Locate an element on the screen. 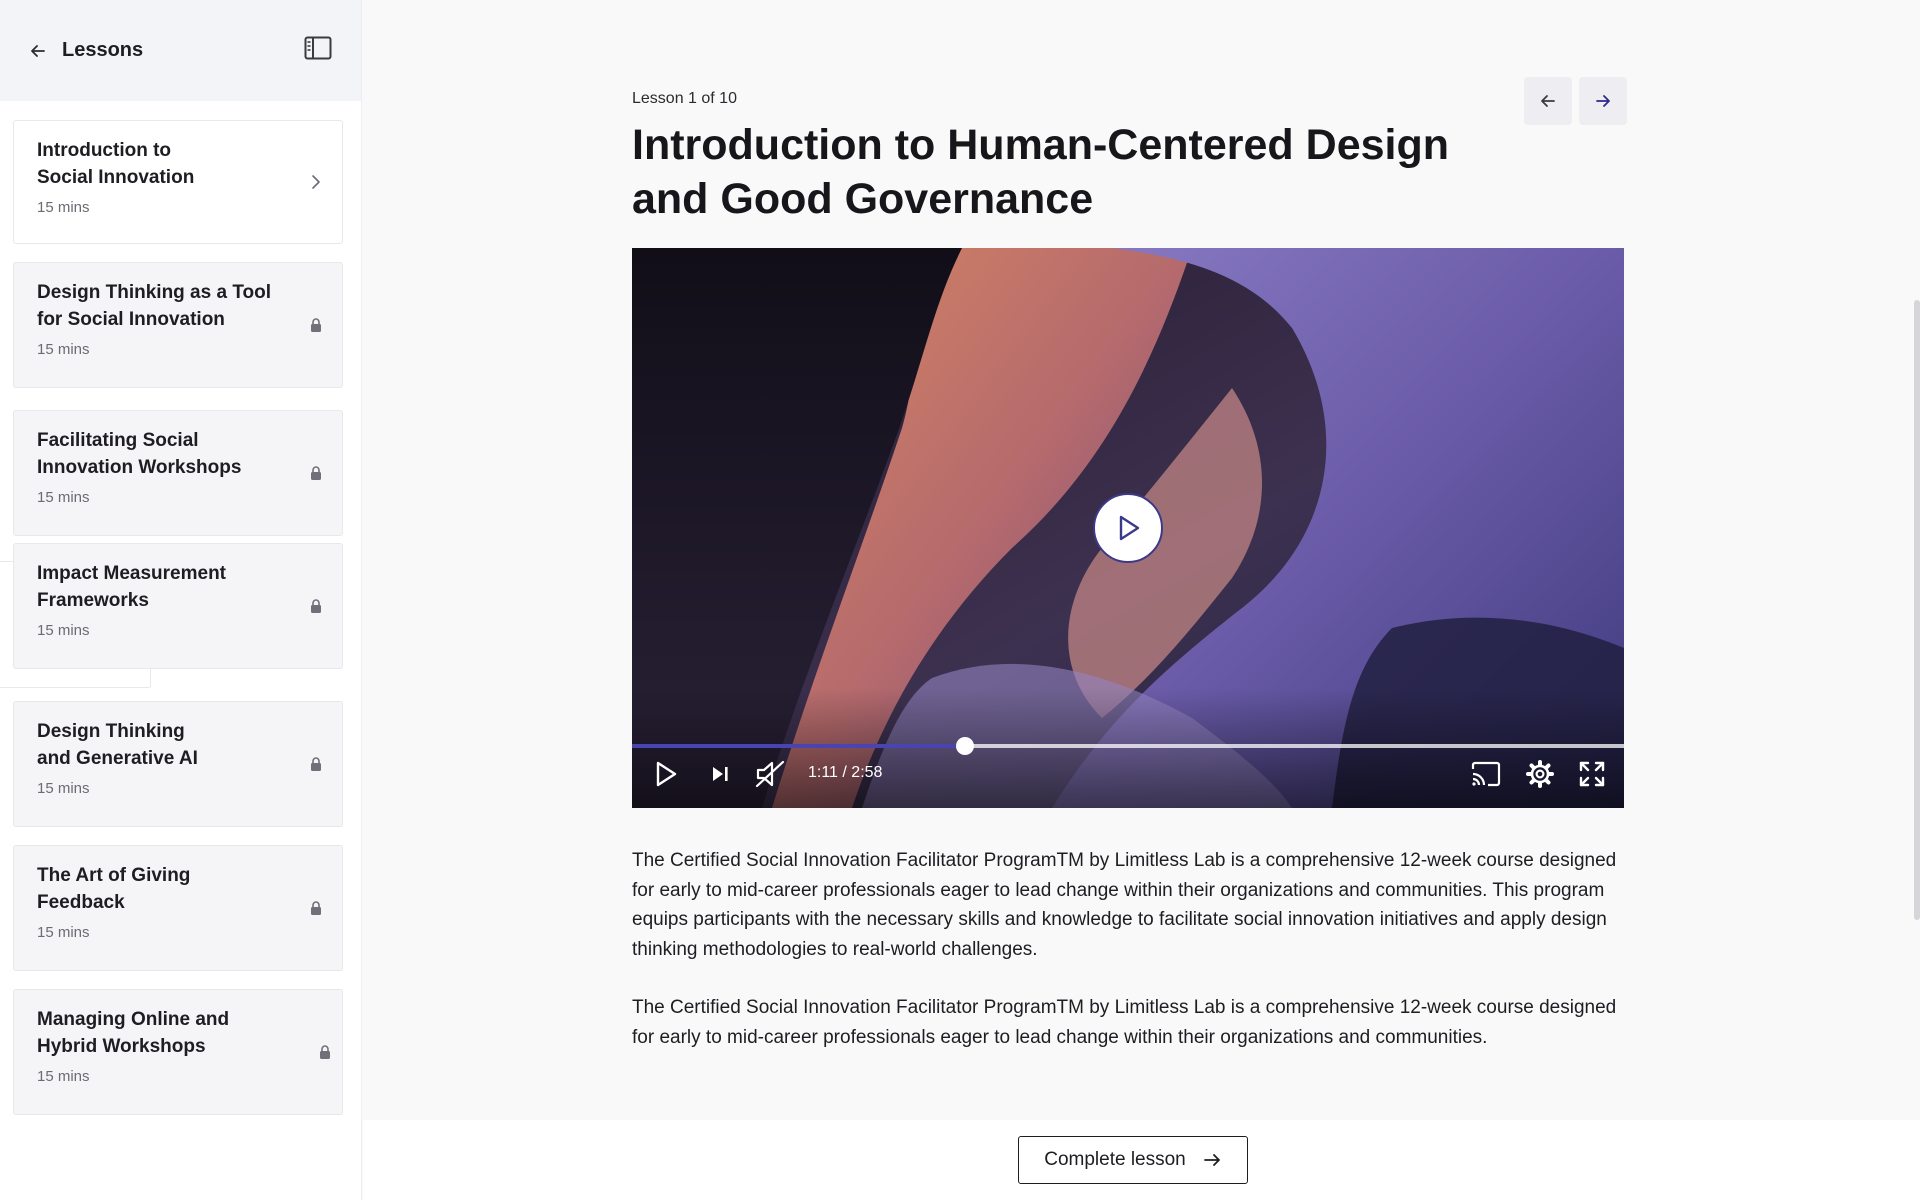 This screenshot has width=1920, height=1200. lesson-item: Impact Measurement Frameworks 15 mins is located at coordinates (178, 606).